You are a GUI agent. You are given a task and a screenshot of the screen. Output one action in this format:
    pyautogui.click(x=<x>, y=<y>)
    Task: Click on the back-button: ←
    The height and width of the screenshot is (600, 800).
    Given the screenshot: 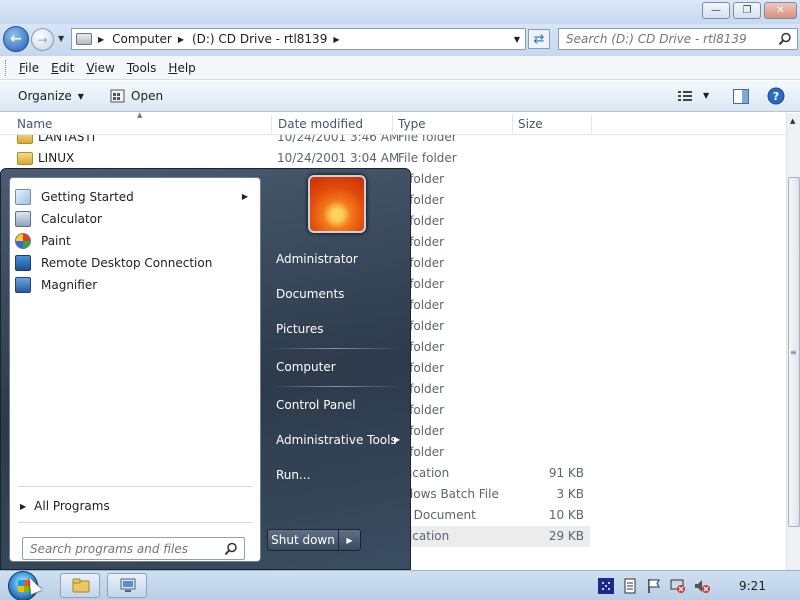 What is the action you would take?
    pyautogui.click(x=16, y=39)
    